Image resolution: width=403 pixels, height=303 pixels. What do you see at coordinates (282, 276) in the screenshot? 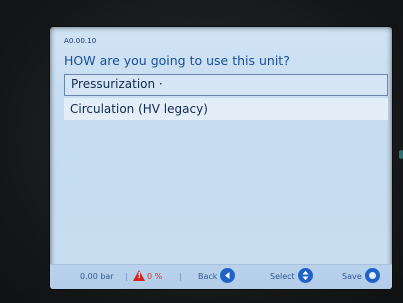
I see `select-label: Select` at bounding box center [282, 276].